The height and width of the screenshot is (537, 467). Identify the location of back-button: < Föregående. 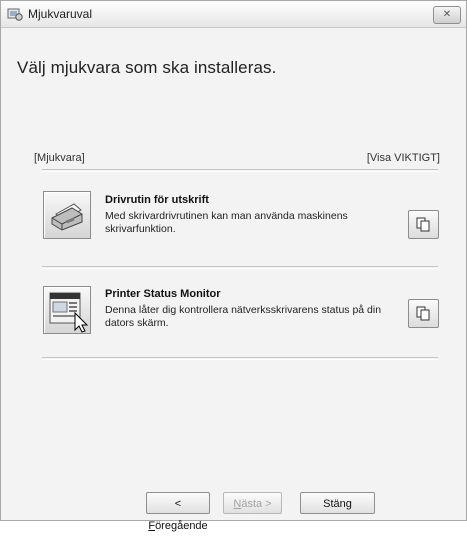
(178, 512).